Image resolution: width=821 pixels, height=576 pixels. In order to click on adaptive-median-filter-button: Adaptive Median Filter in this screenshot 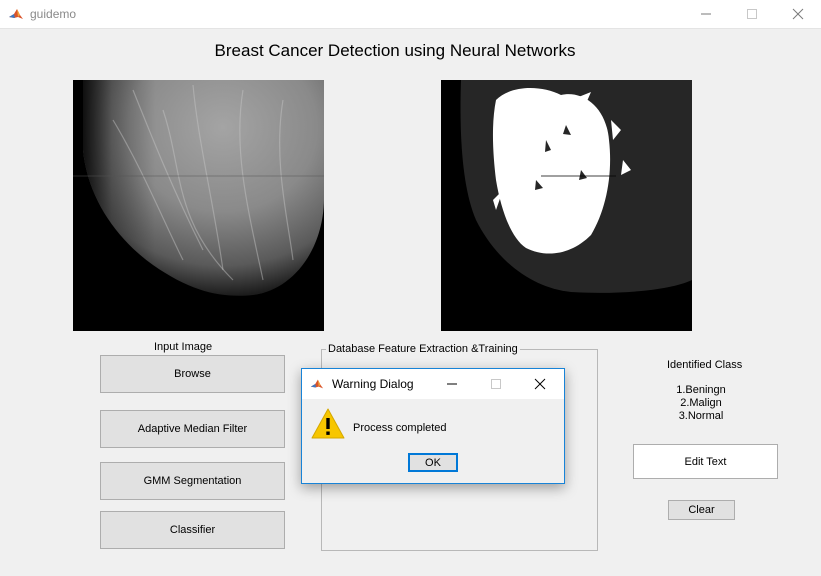, I will do `click(192, 429)`.